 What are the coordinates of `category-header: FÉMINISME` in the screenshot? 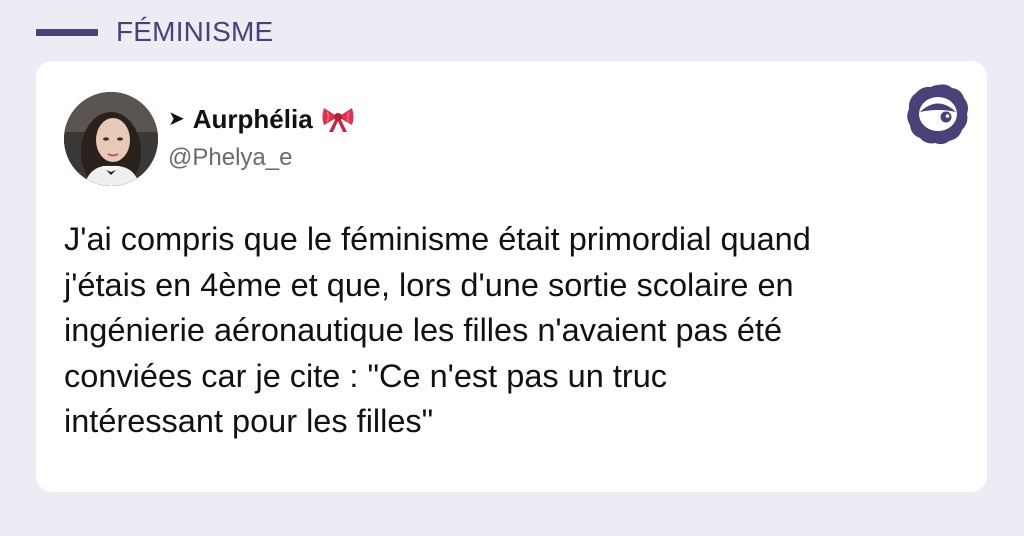 It's located at (154, 32).